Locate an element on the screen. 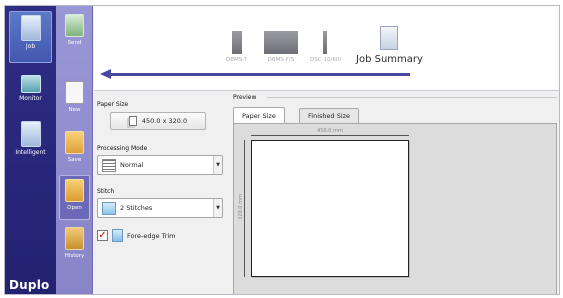 Image resolution: width=563 pixels, height=298 pixels. job-summary-icon is located at coordinates (389, 38).